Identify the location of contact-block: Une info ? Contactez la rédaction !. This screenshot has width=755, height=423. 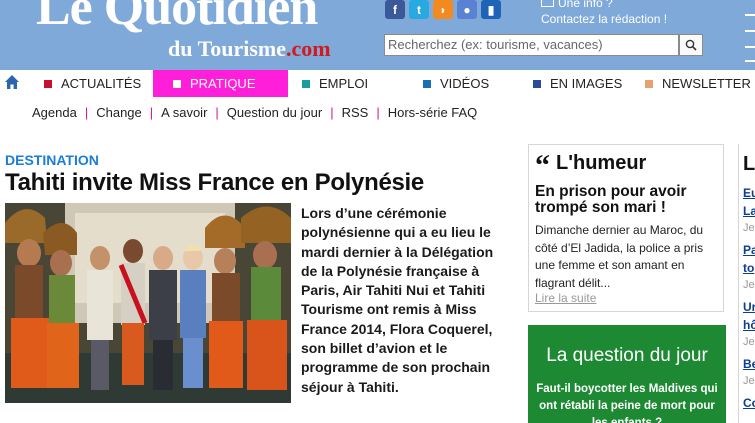
(604, 13).